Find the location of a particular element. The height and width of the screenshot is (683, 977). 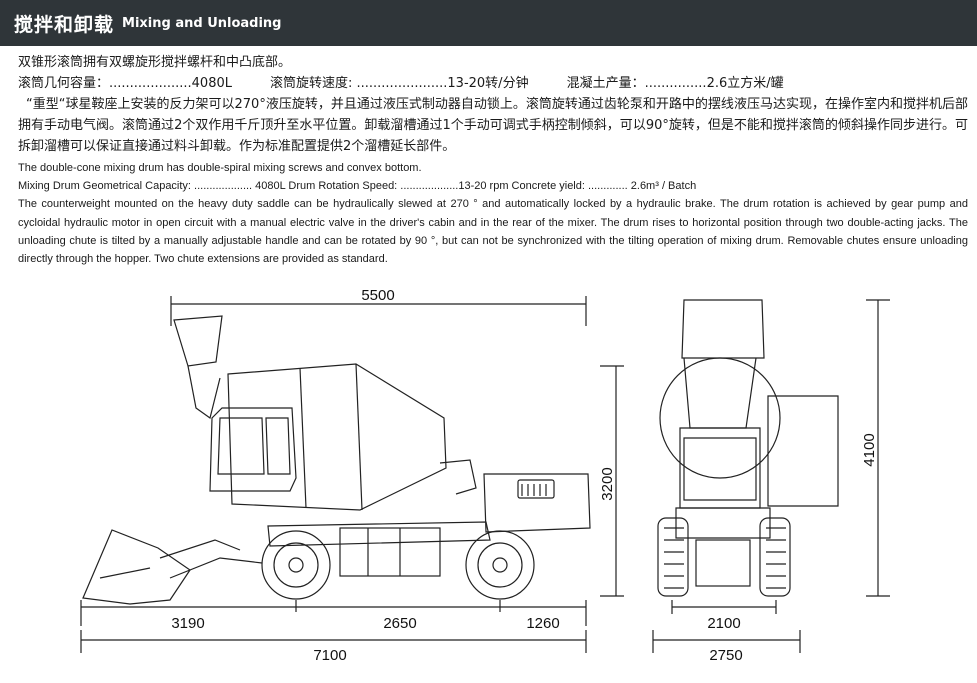

dim-height-side: 3200 is located at coordinates (607, 483).